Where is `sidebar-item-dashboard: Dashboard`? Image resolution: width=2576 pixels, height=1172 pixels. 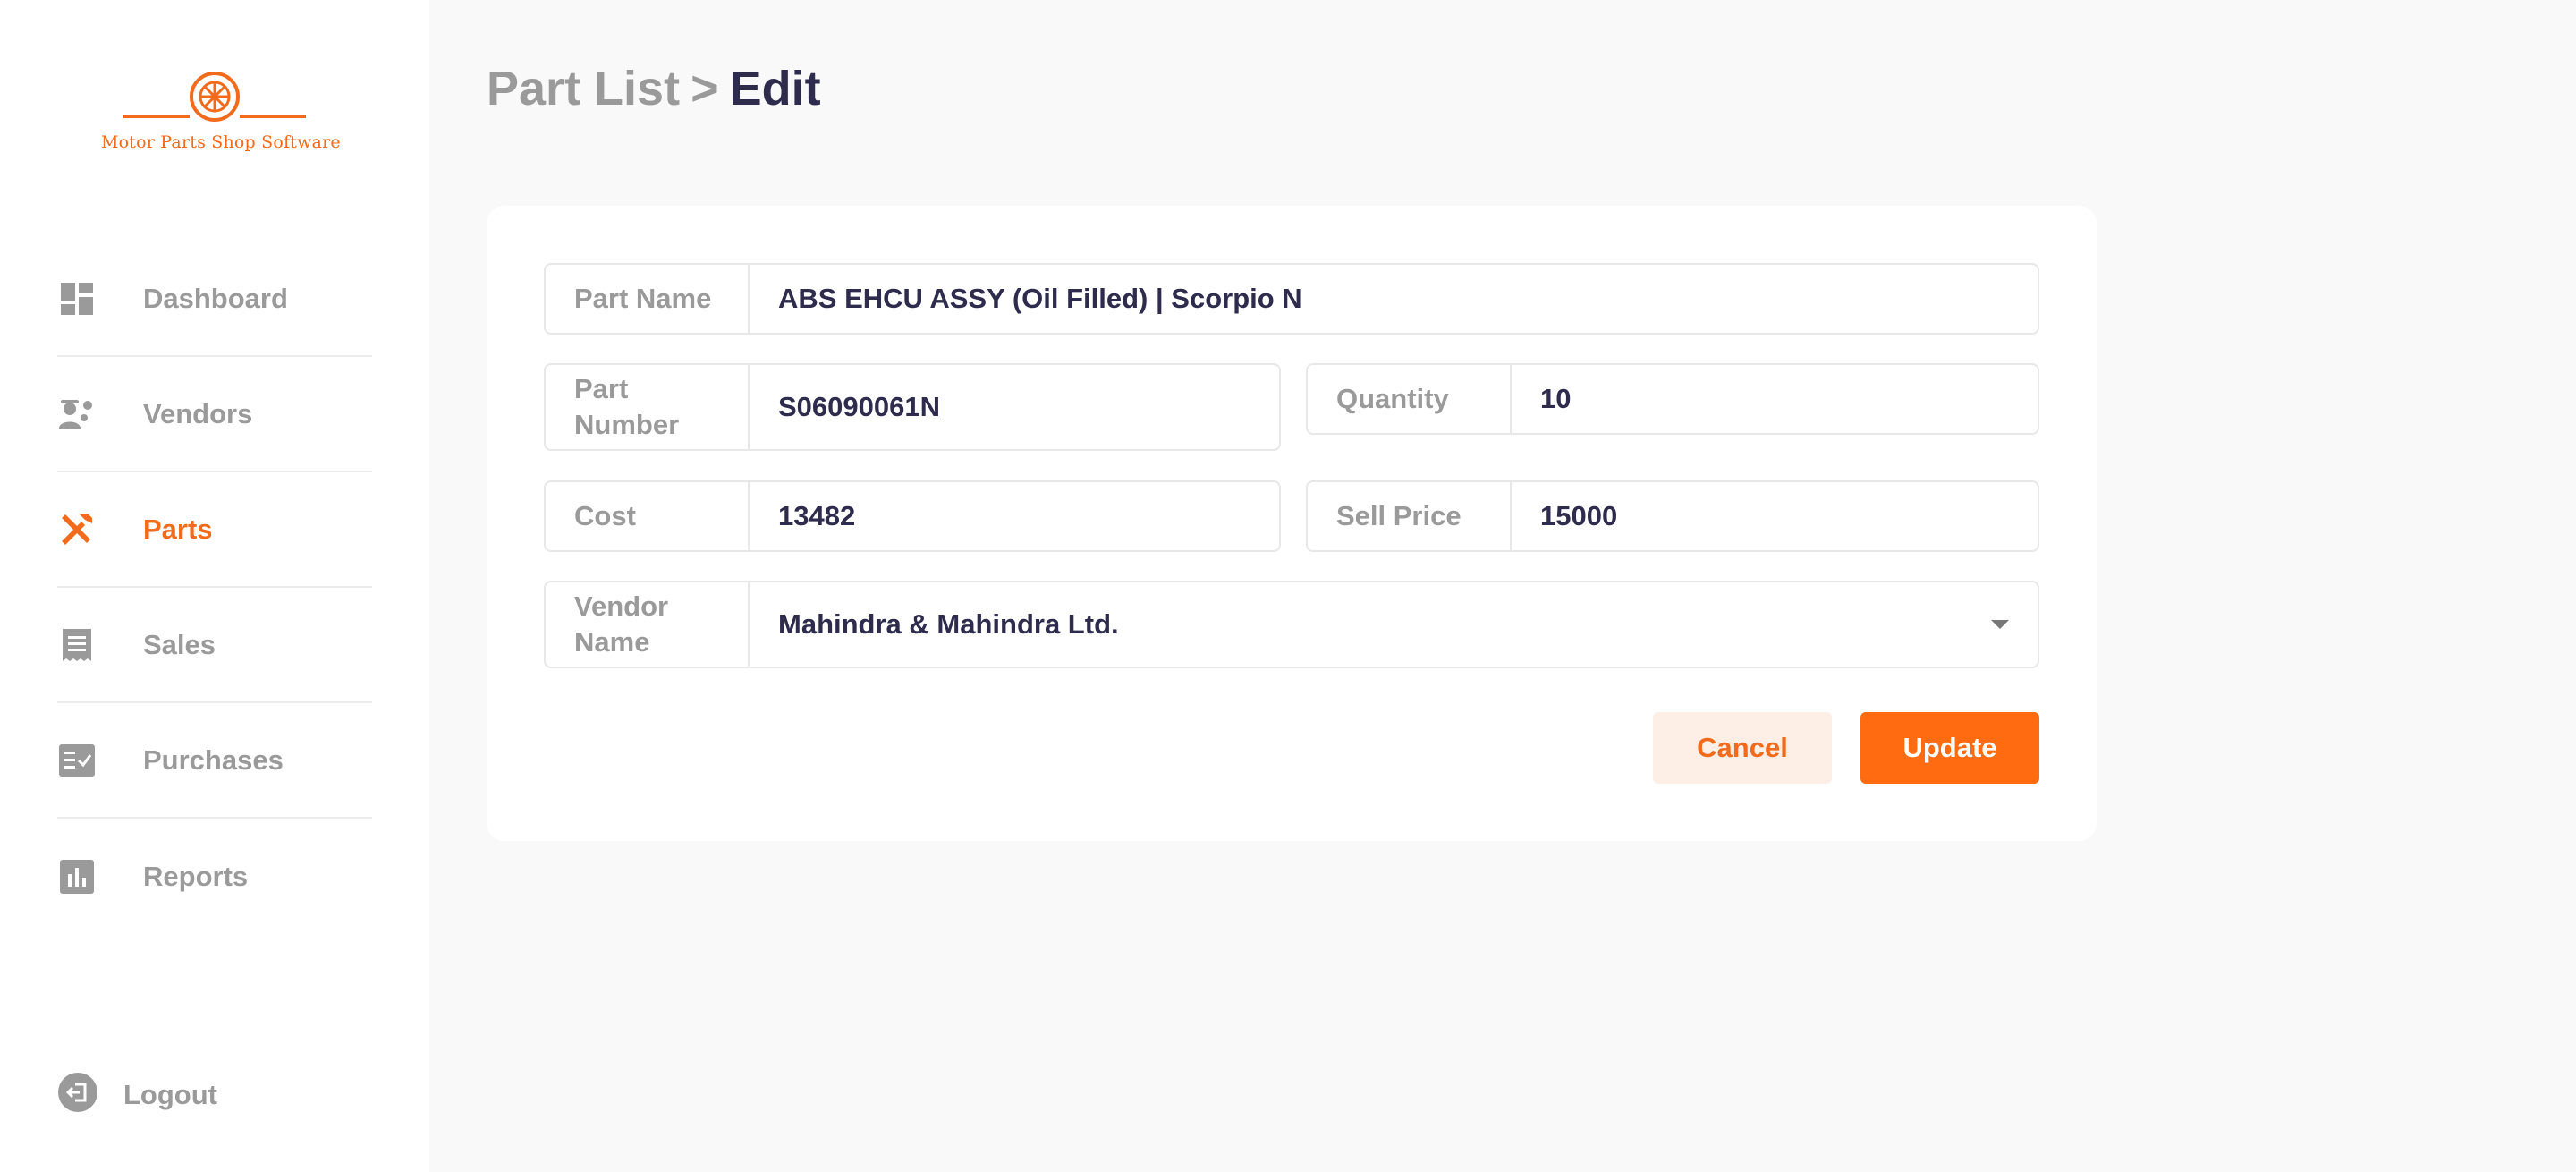 sidebar-item-dashboard: Dashboard is located at coordinates (214, 299).